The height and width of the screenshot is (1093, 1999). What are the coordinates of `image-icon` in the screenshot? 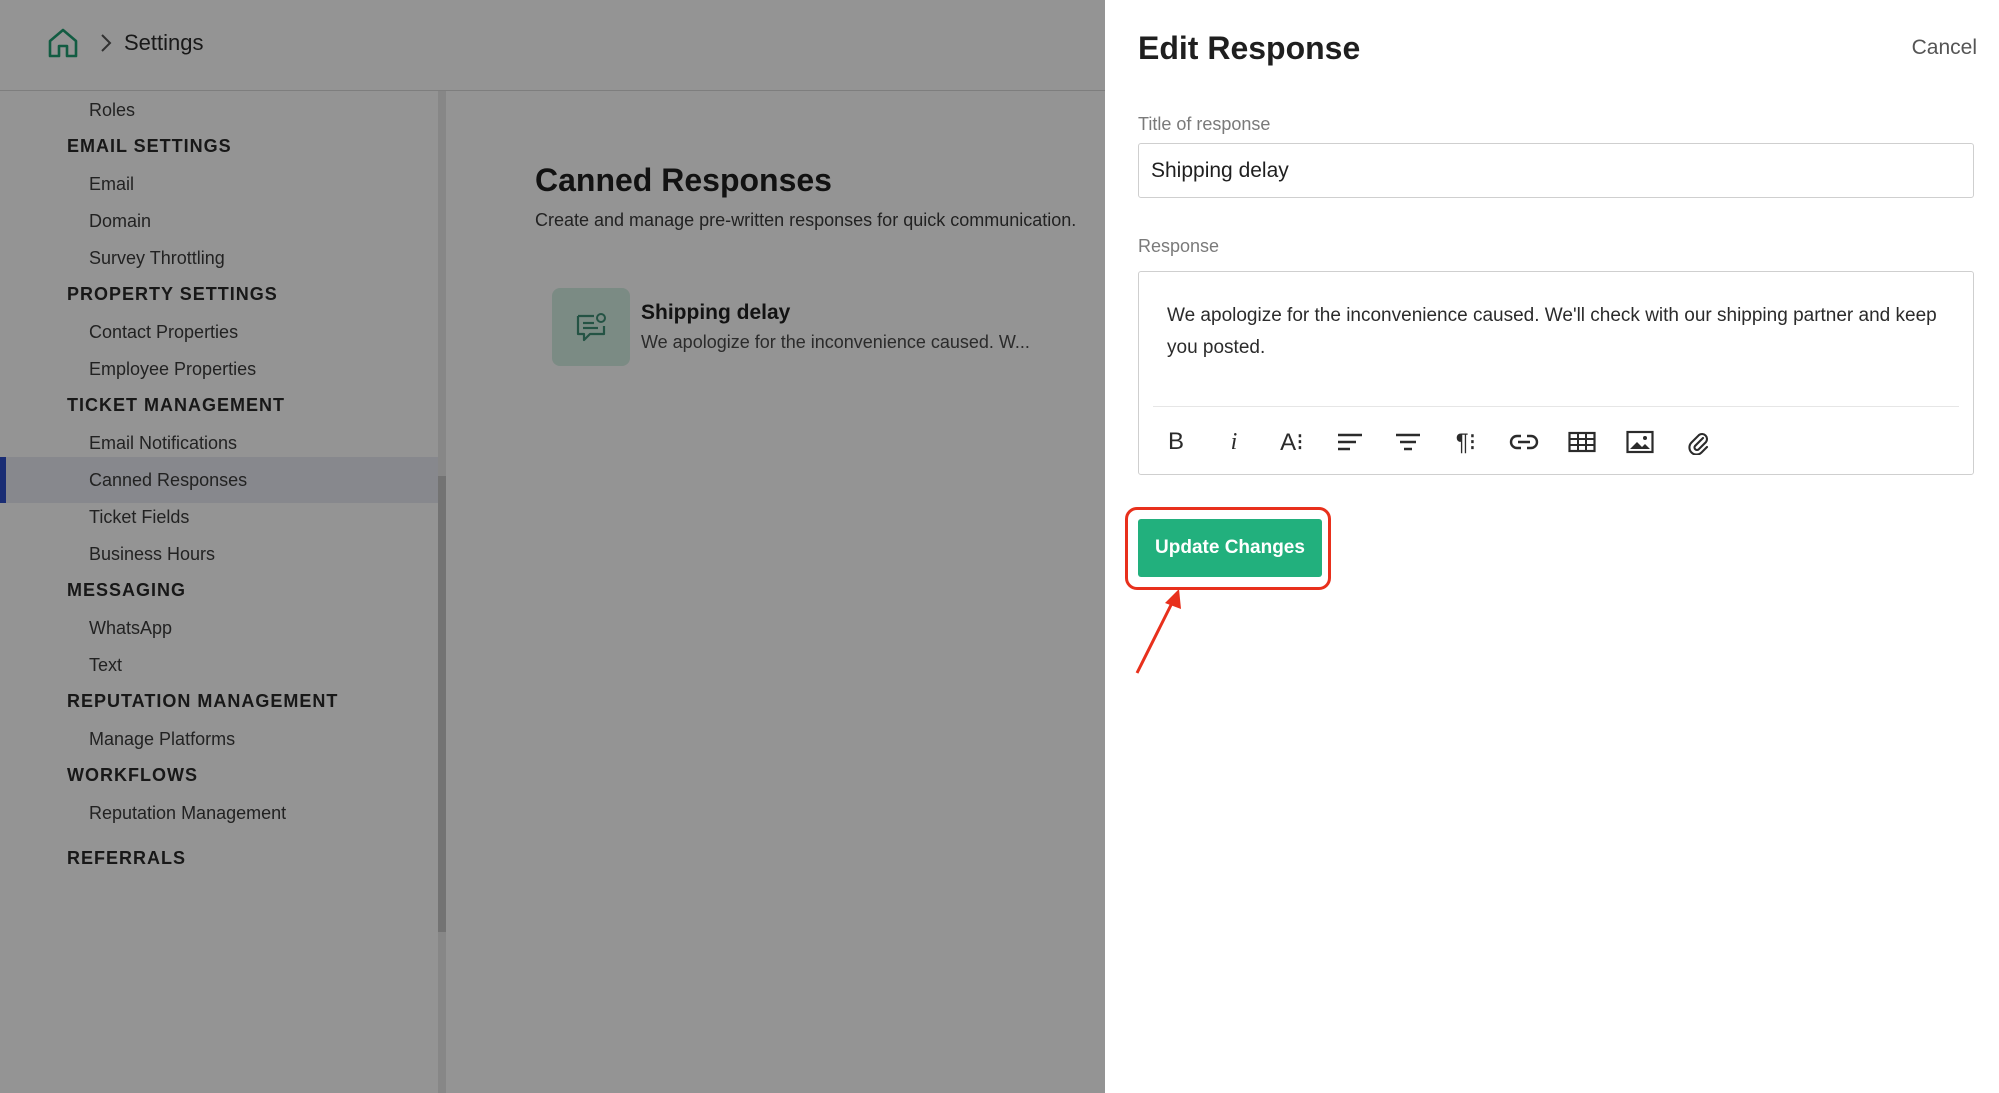 It's located at (1640, 442).